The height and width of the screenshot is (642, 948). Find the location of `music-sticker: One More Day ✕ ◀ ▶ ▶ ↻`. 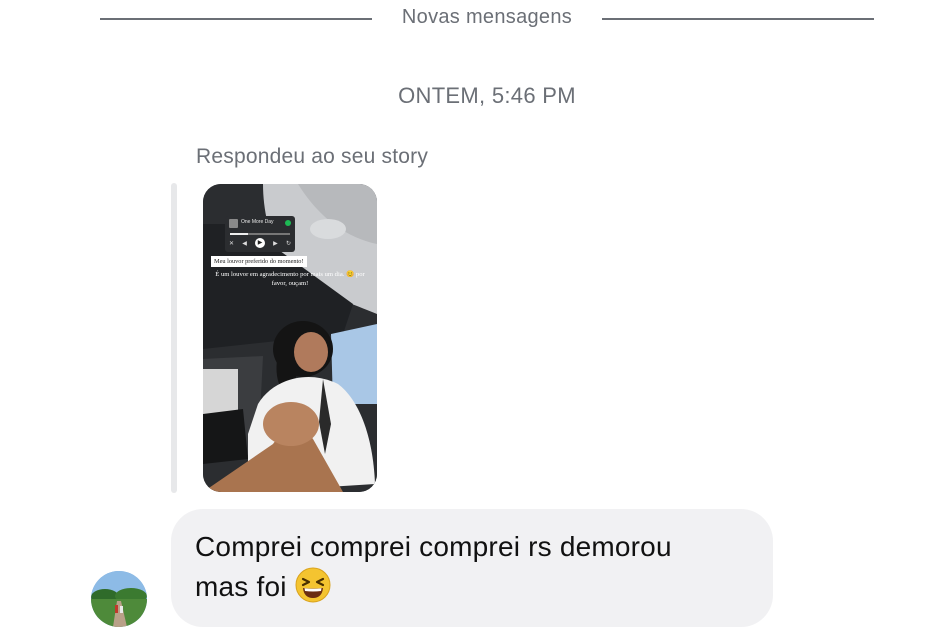

music-sticker: One More Day ✕ ◀ ▶ ▶ ↻ is located at coordinates (260, 234).